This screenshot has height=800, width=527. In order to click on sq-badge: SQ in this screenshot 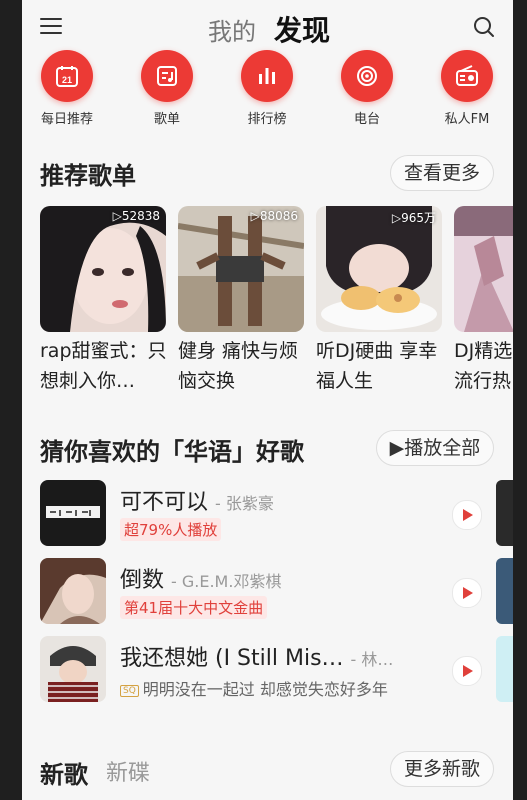, I will do `click(129, 690)`.